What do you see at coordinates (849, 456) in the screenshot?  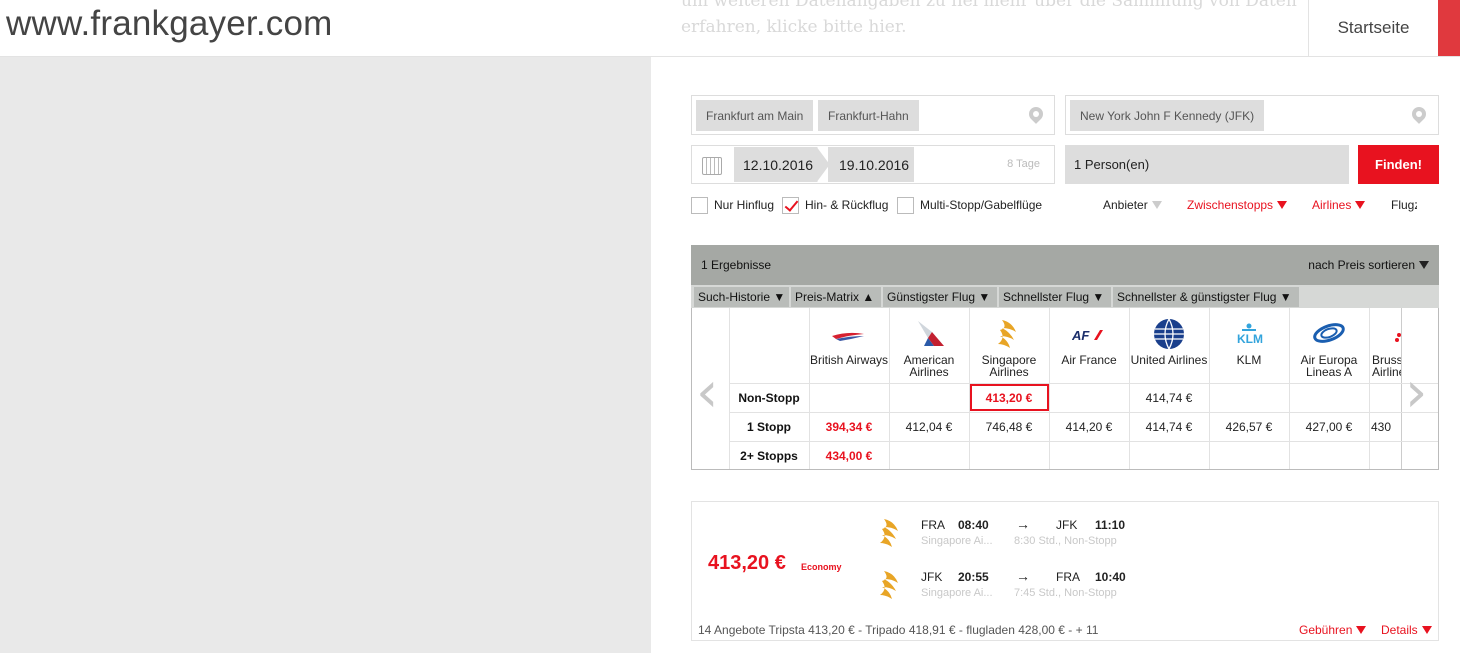 I see `matrix-cell: 434,00 €` at bounding box center [849, 456].